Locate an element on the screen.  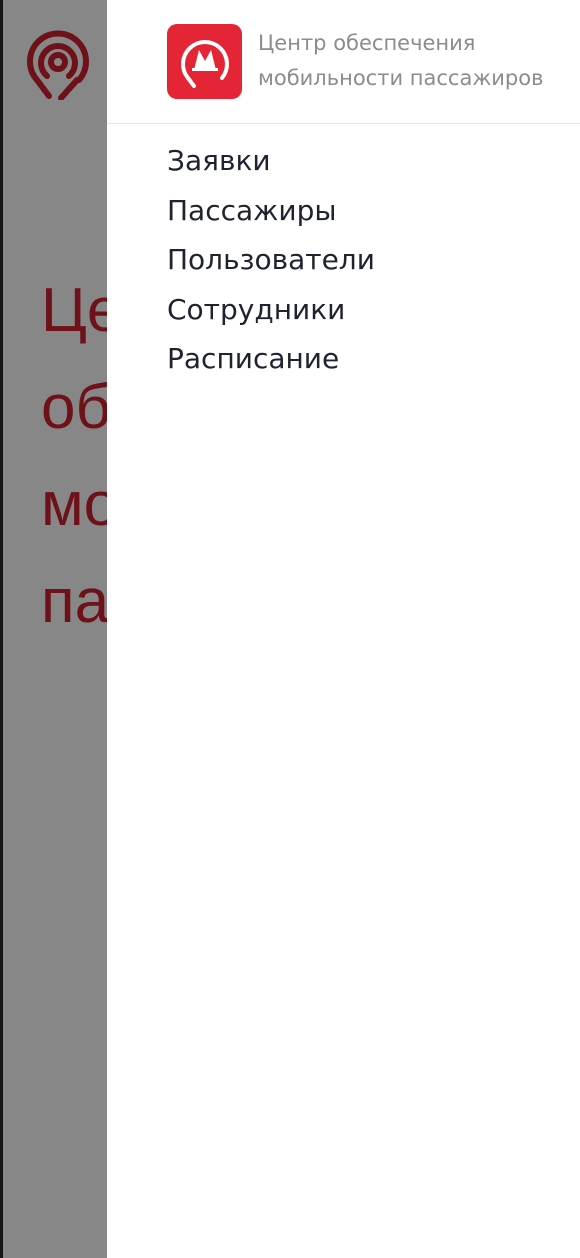
drawer-header: Центр обеспечения мобильности пассажиров is located at coordinates (343, 62).